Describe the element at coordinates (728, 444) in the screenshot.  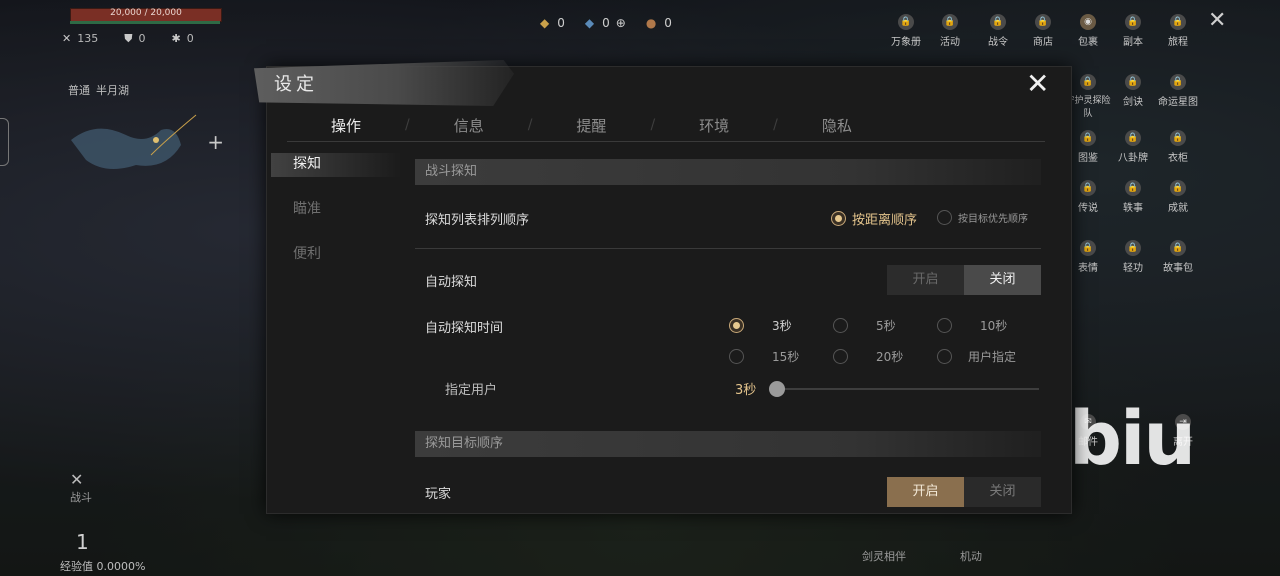
I see `section-detect-target-order: 探知目标顺序` at that location.